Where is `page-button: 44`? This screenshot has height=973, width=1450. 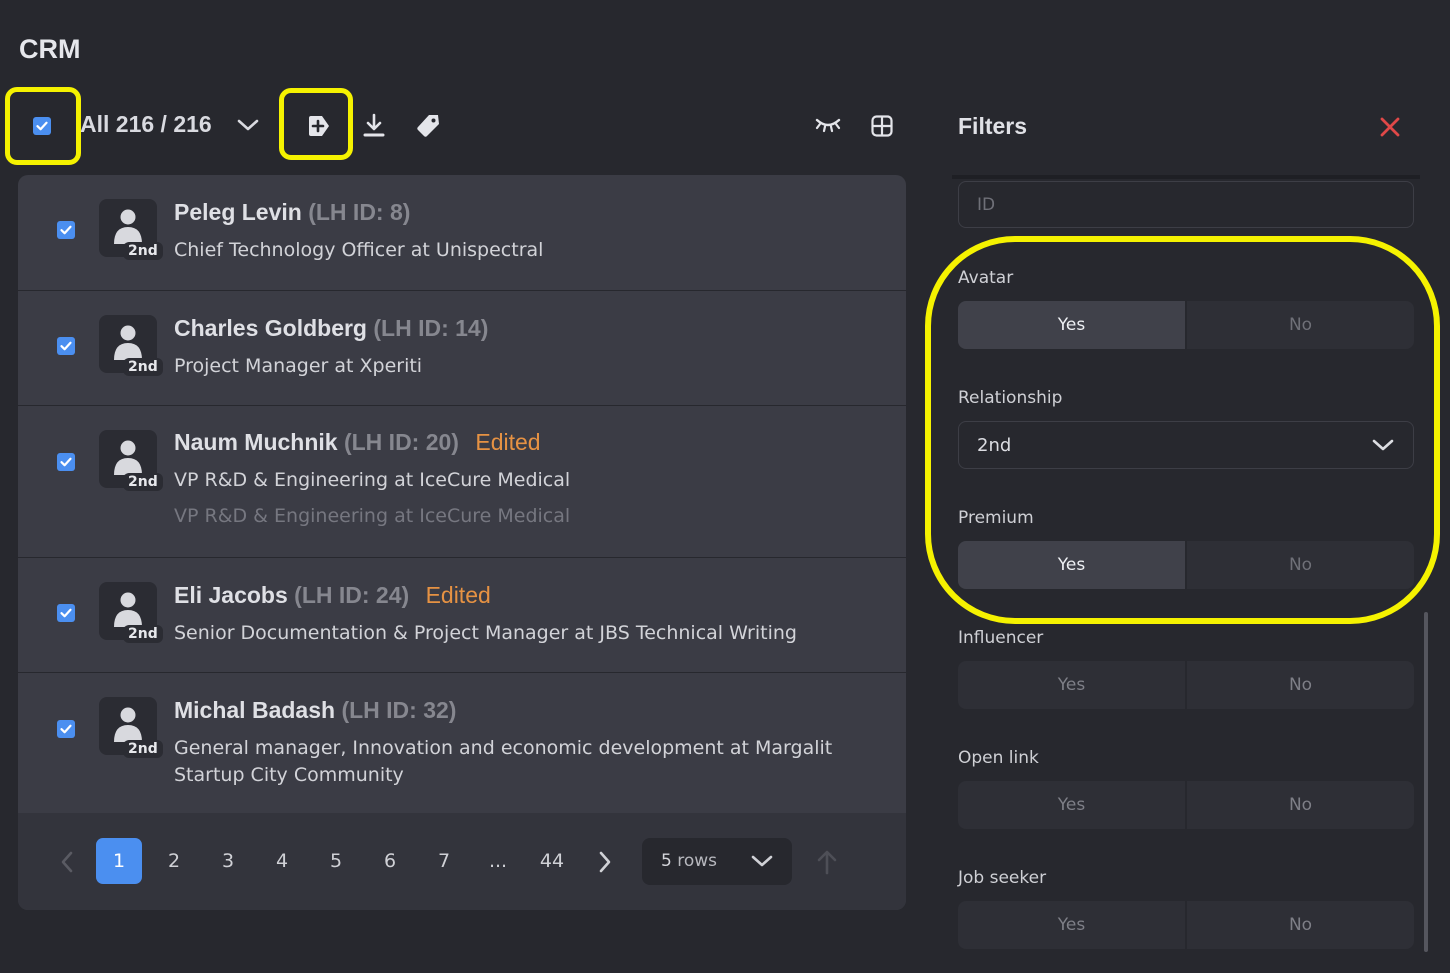
page-button: 44 is located at coordinates (552, 861).